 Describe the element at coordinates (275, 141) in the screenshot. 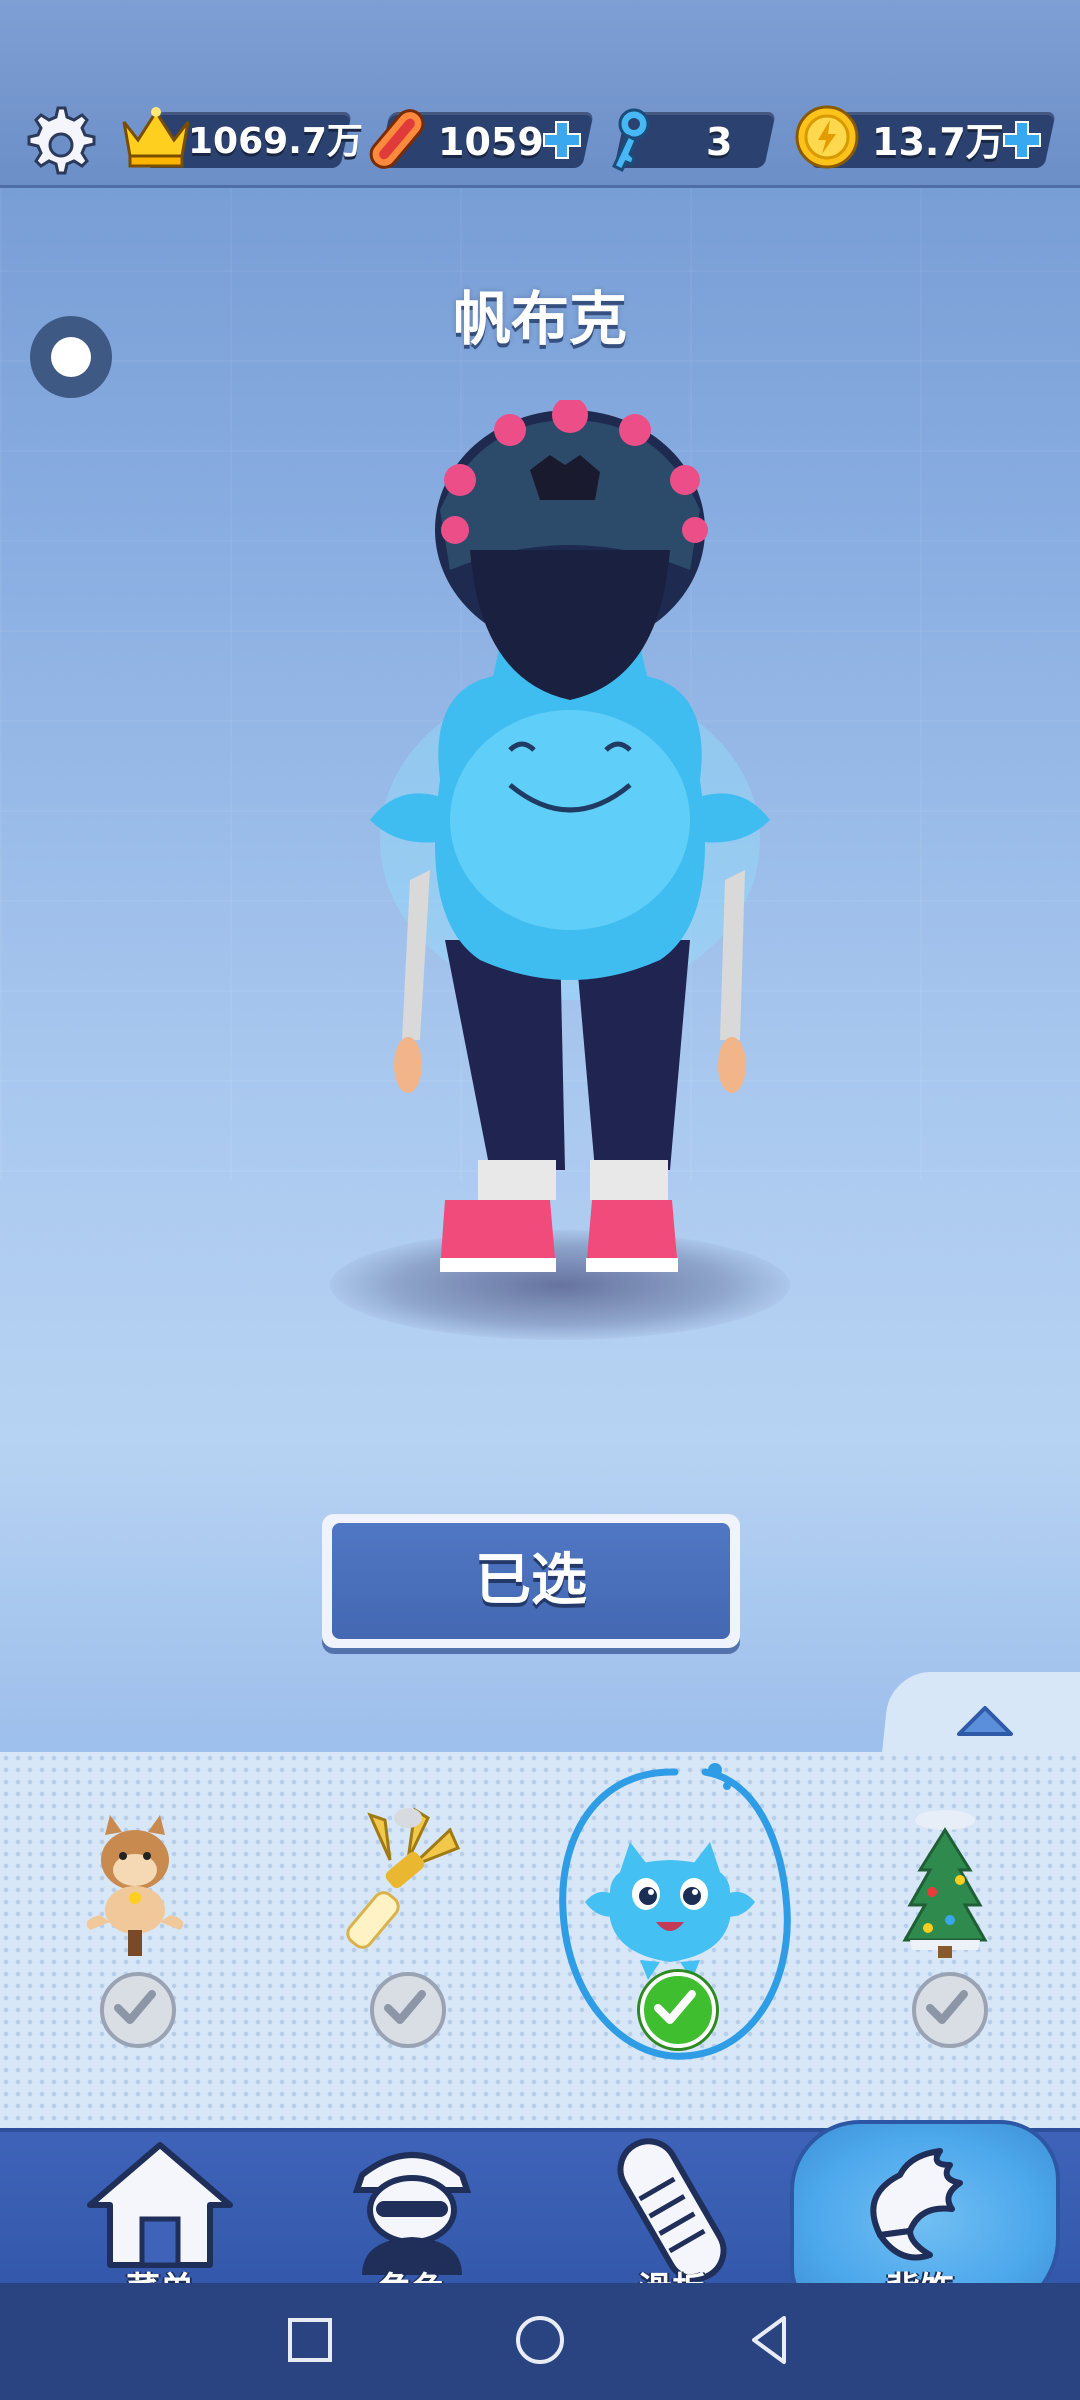

I see `crowns-value: 1069.7万` at that location.